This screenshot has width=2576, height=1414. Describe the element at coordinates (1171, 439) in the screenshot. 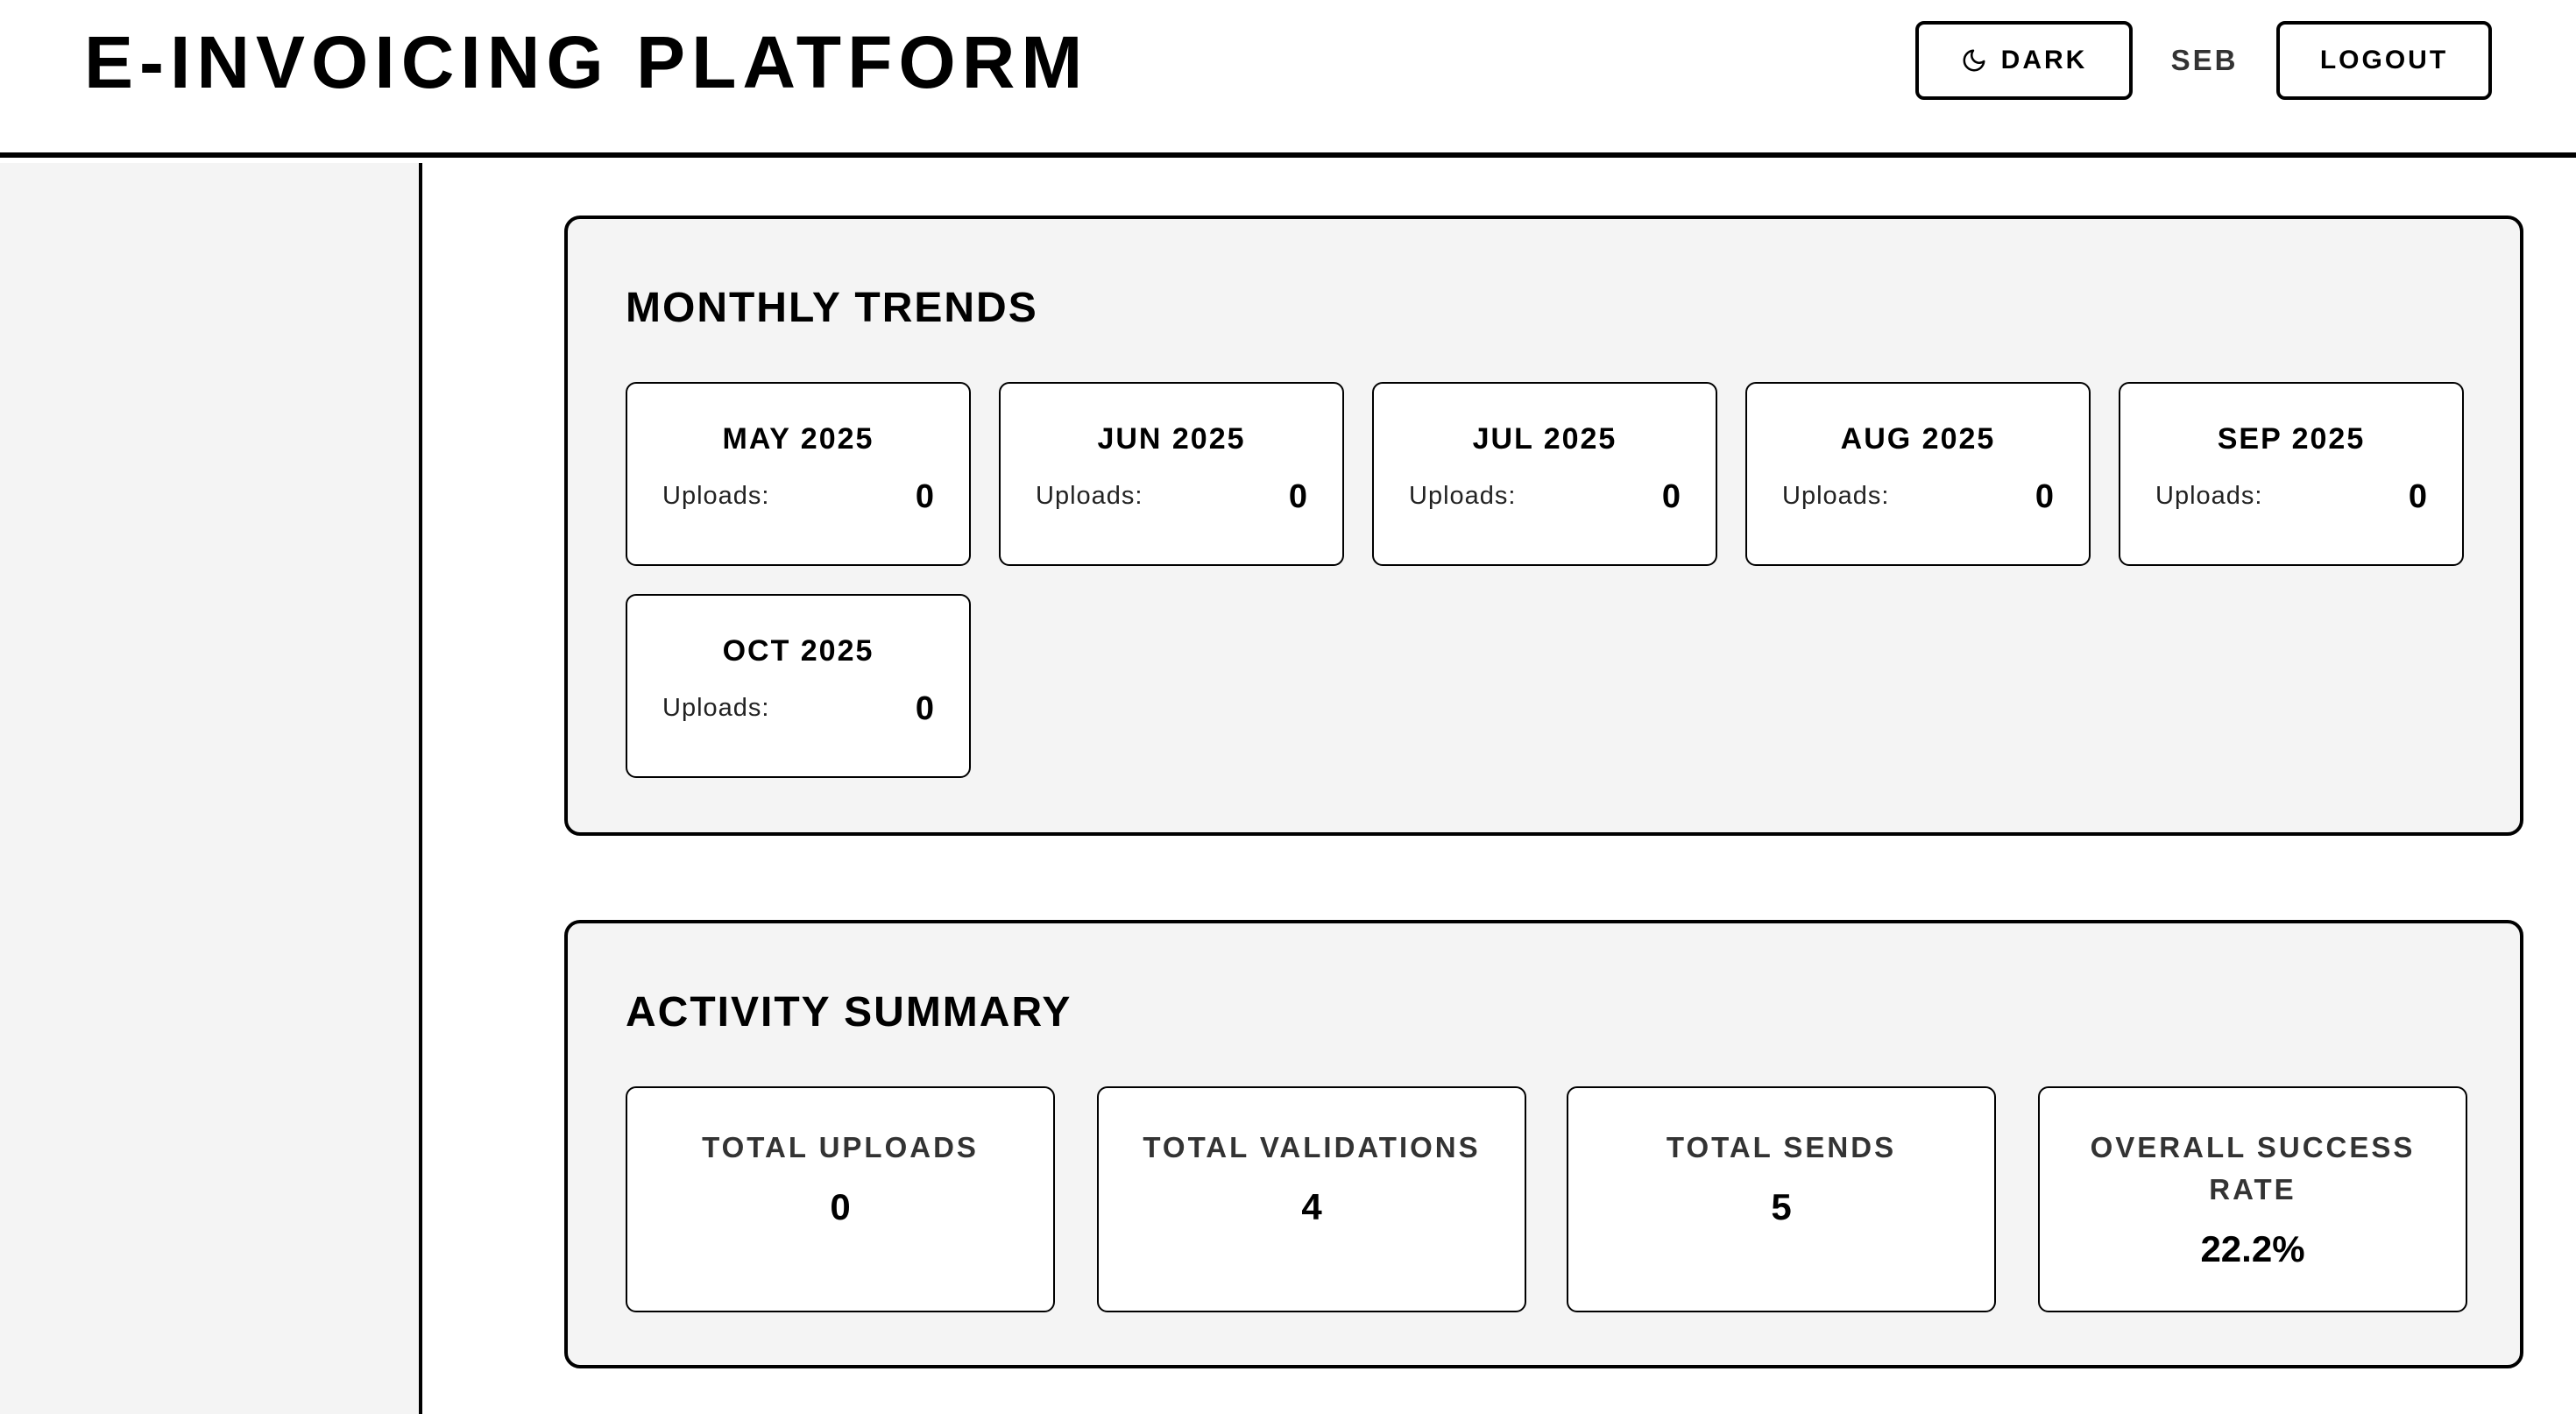

I see `month-name: JUN 2025` at that location.